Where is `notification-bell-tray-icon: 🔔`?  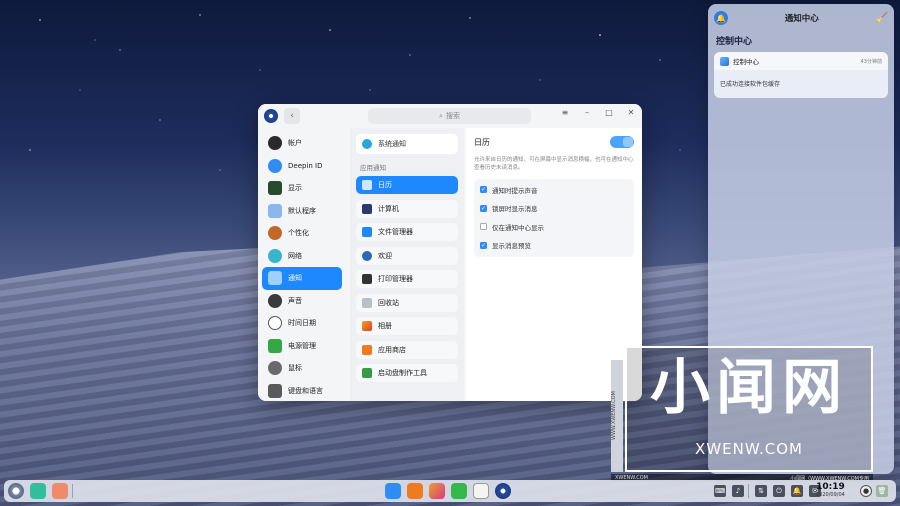
notification-bell-tray-icon: 🔔 is located at coordinates (797, 491).